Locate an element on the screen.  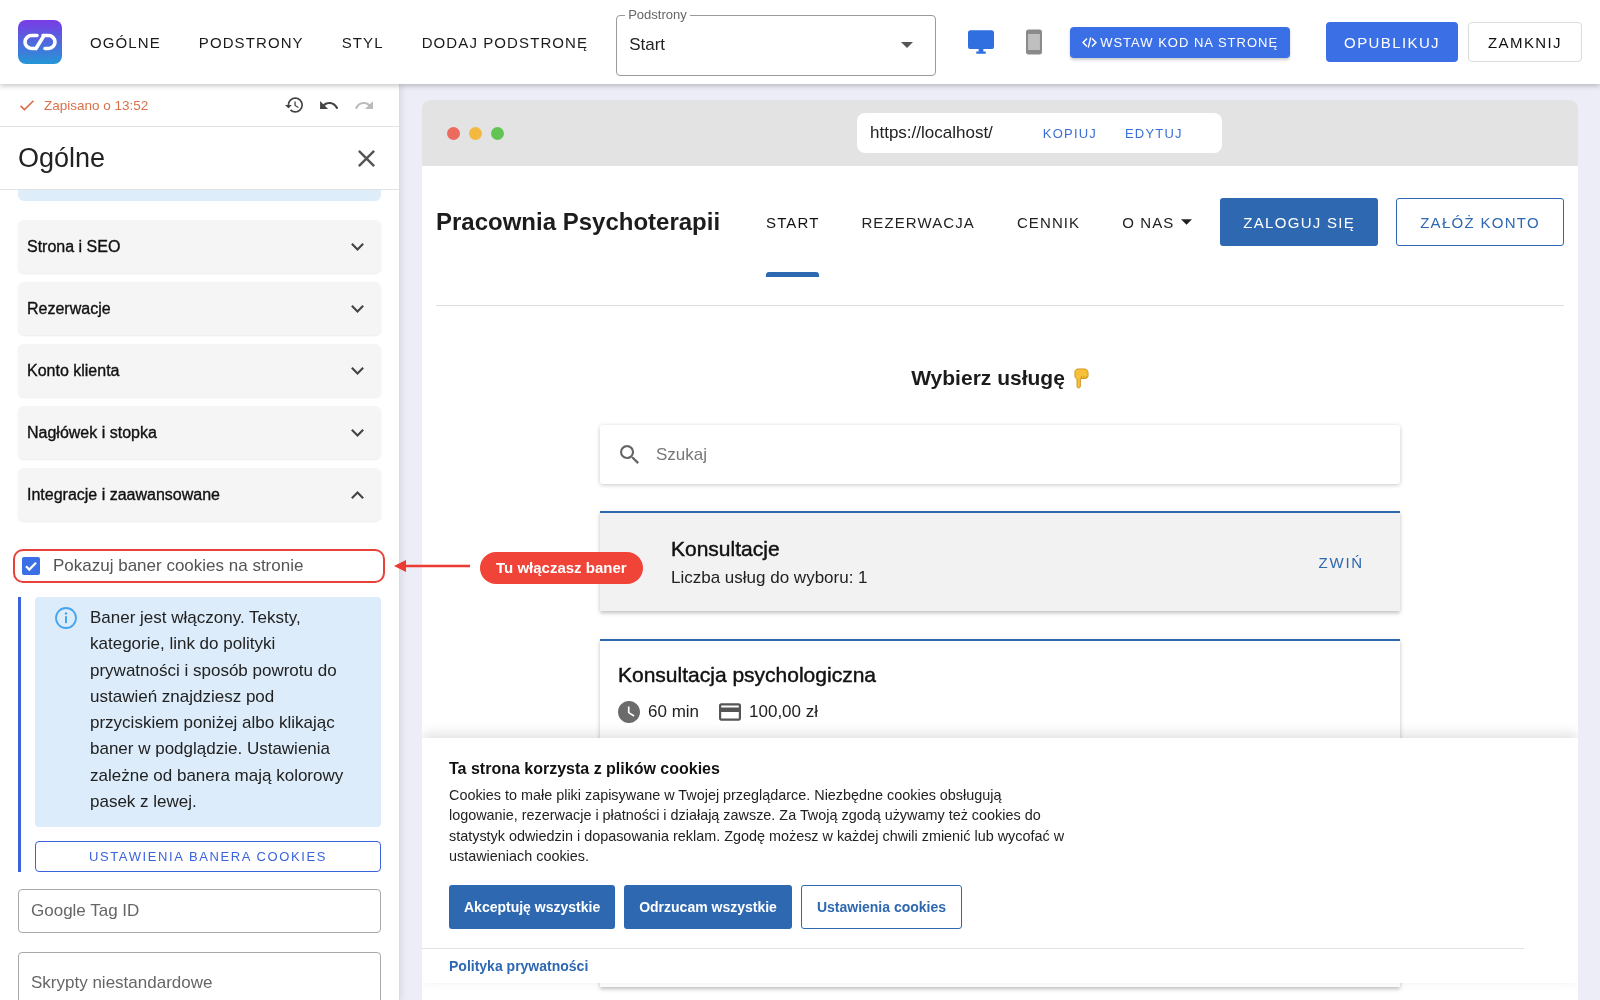
accordion-header: Konto klienta is located at coordinates (199, 370).